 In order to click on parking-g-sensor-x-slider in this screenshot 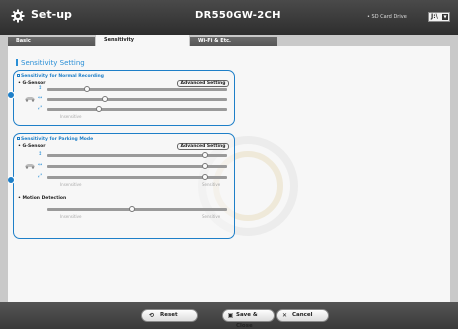, I will do `click(137, 177)`.